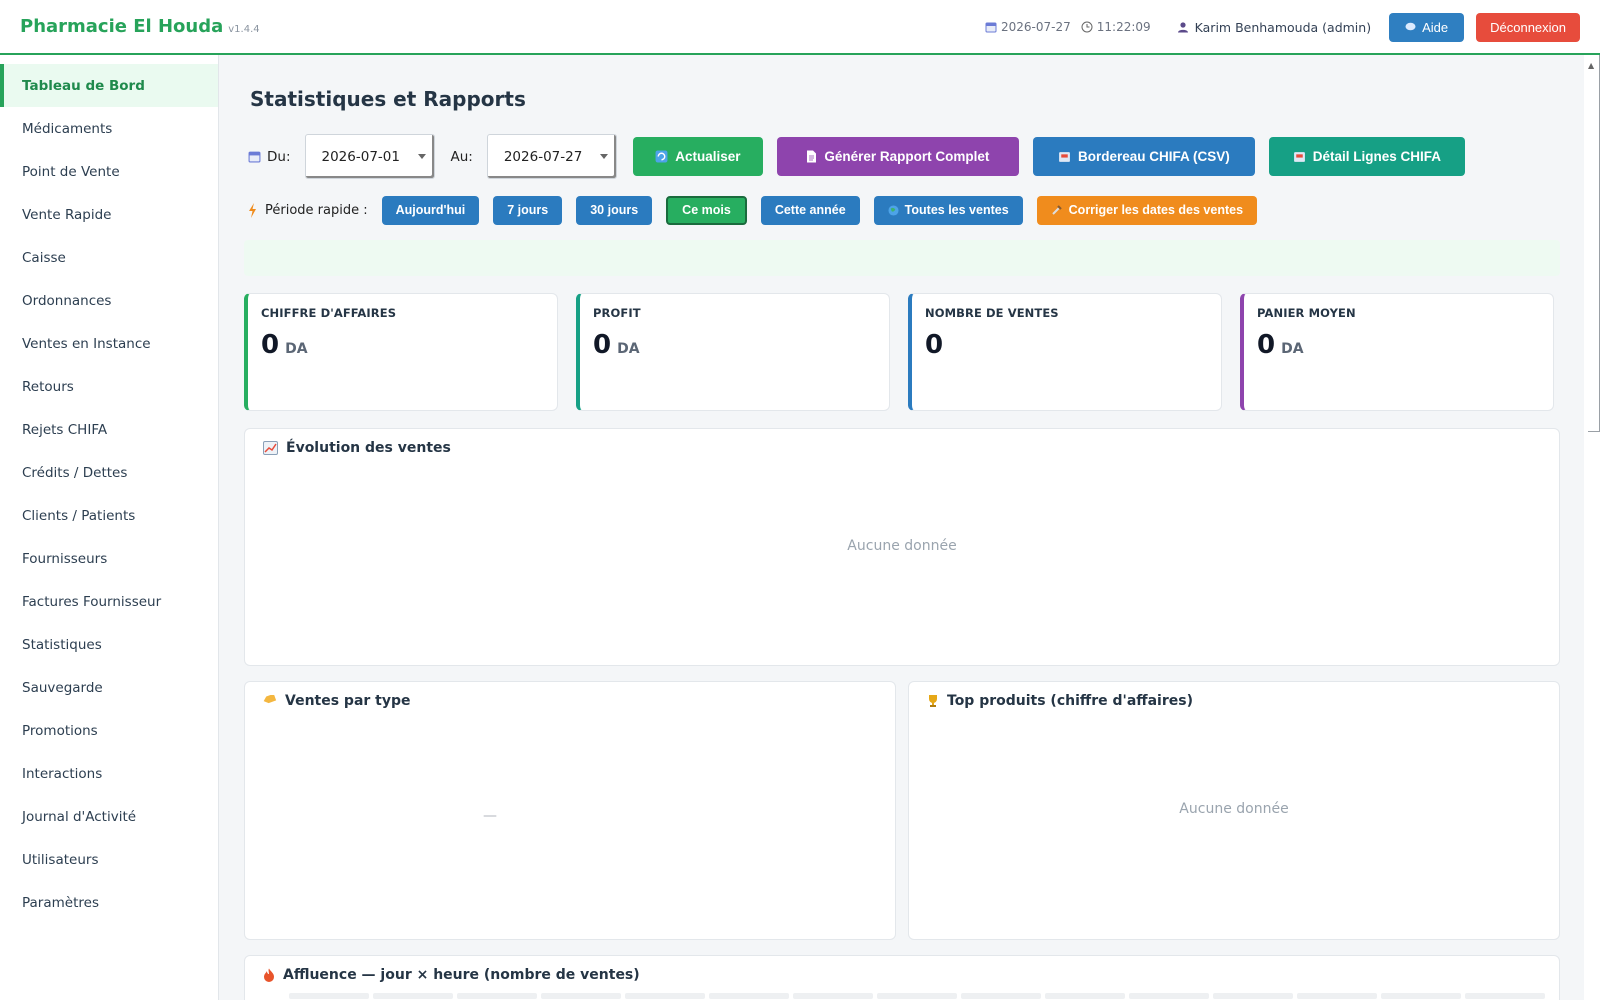 Image resolution: width=1600 pixels, height=1000 pixels. I want to click on kpi-avg-basket-value: 0, so click(1266, 345).